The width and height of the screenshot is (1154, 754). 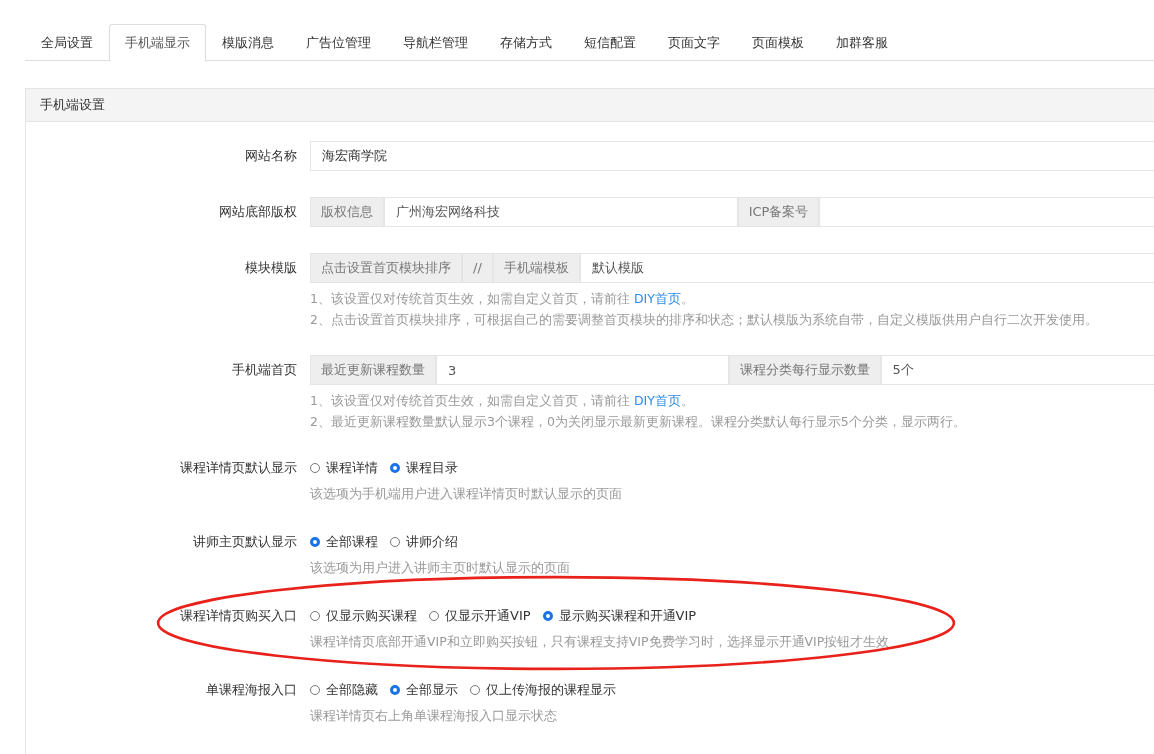 What do you see at coordinates (258, 212) in the screenshot?
I see `field-label: 网站底部版权` at bounding box center [258, 212].